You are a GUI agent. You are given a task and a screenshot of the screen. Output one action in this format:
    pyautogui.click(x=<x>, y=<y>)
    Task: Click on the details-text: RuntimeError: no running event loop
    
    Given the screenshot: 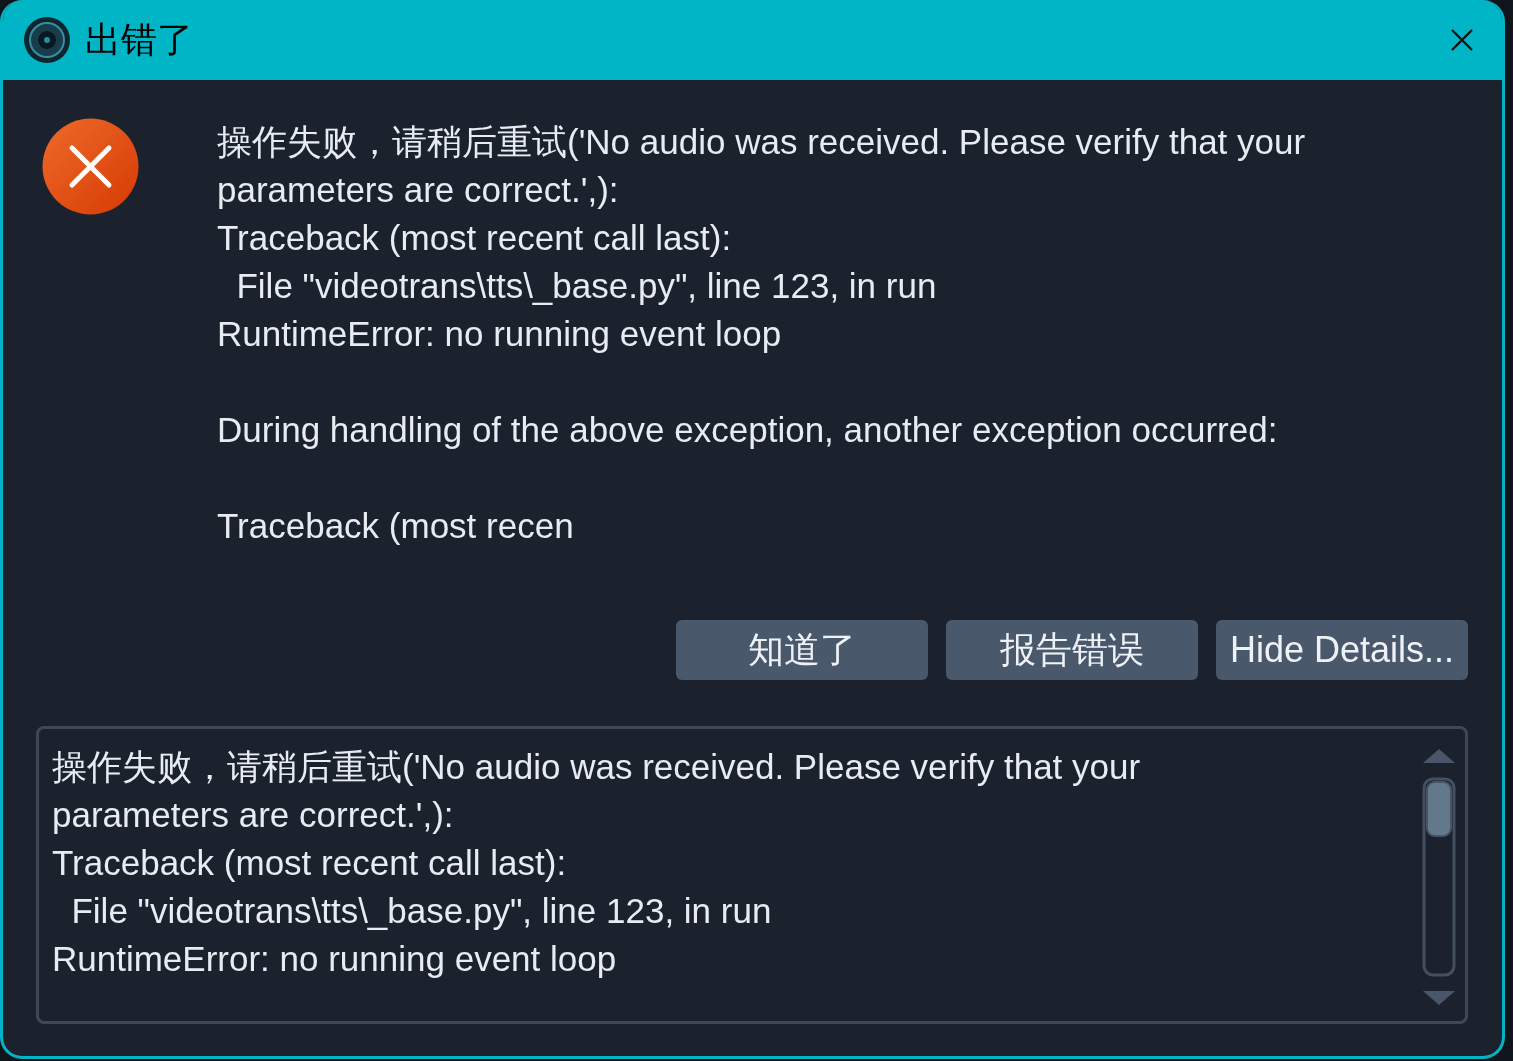 What is the action you would take?
    pyautogui.click(x=335, y=959)
    